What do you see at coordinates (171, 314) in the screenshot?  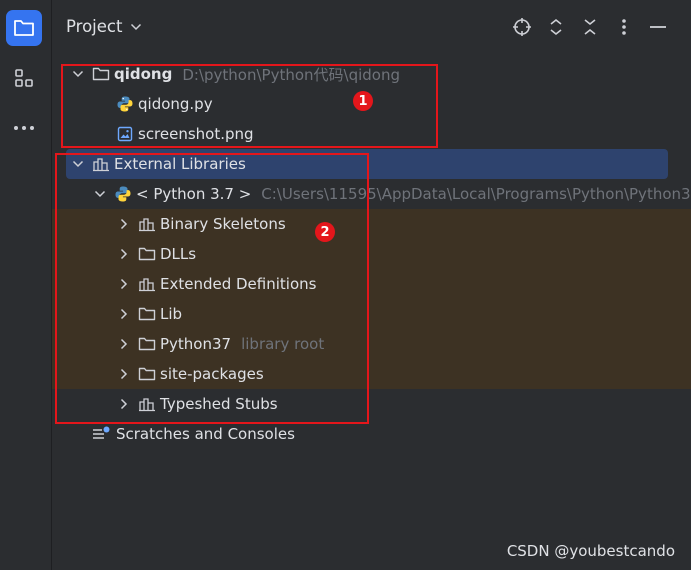 I see `library-name: Lib` at bounding box center [171, 314].